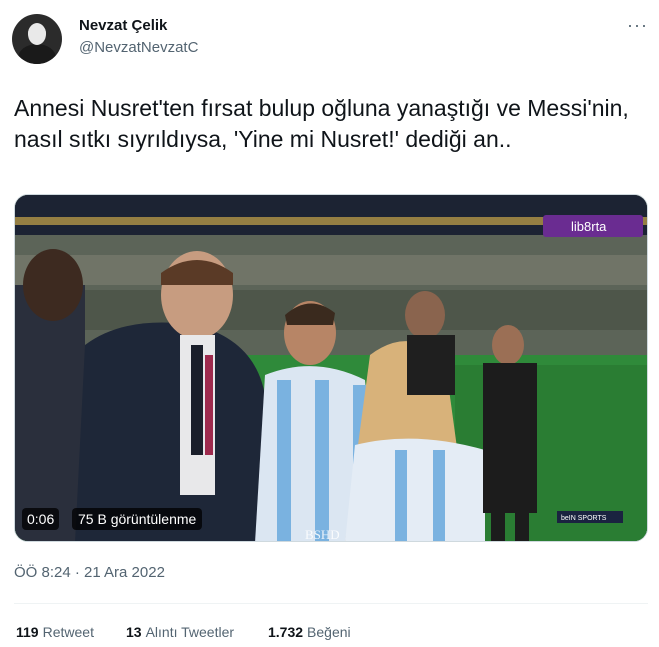  I want to click on likes-count: 1.732, so click(286, 632).